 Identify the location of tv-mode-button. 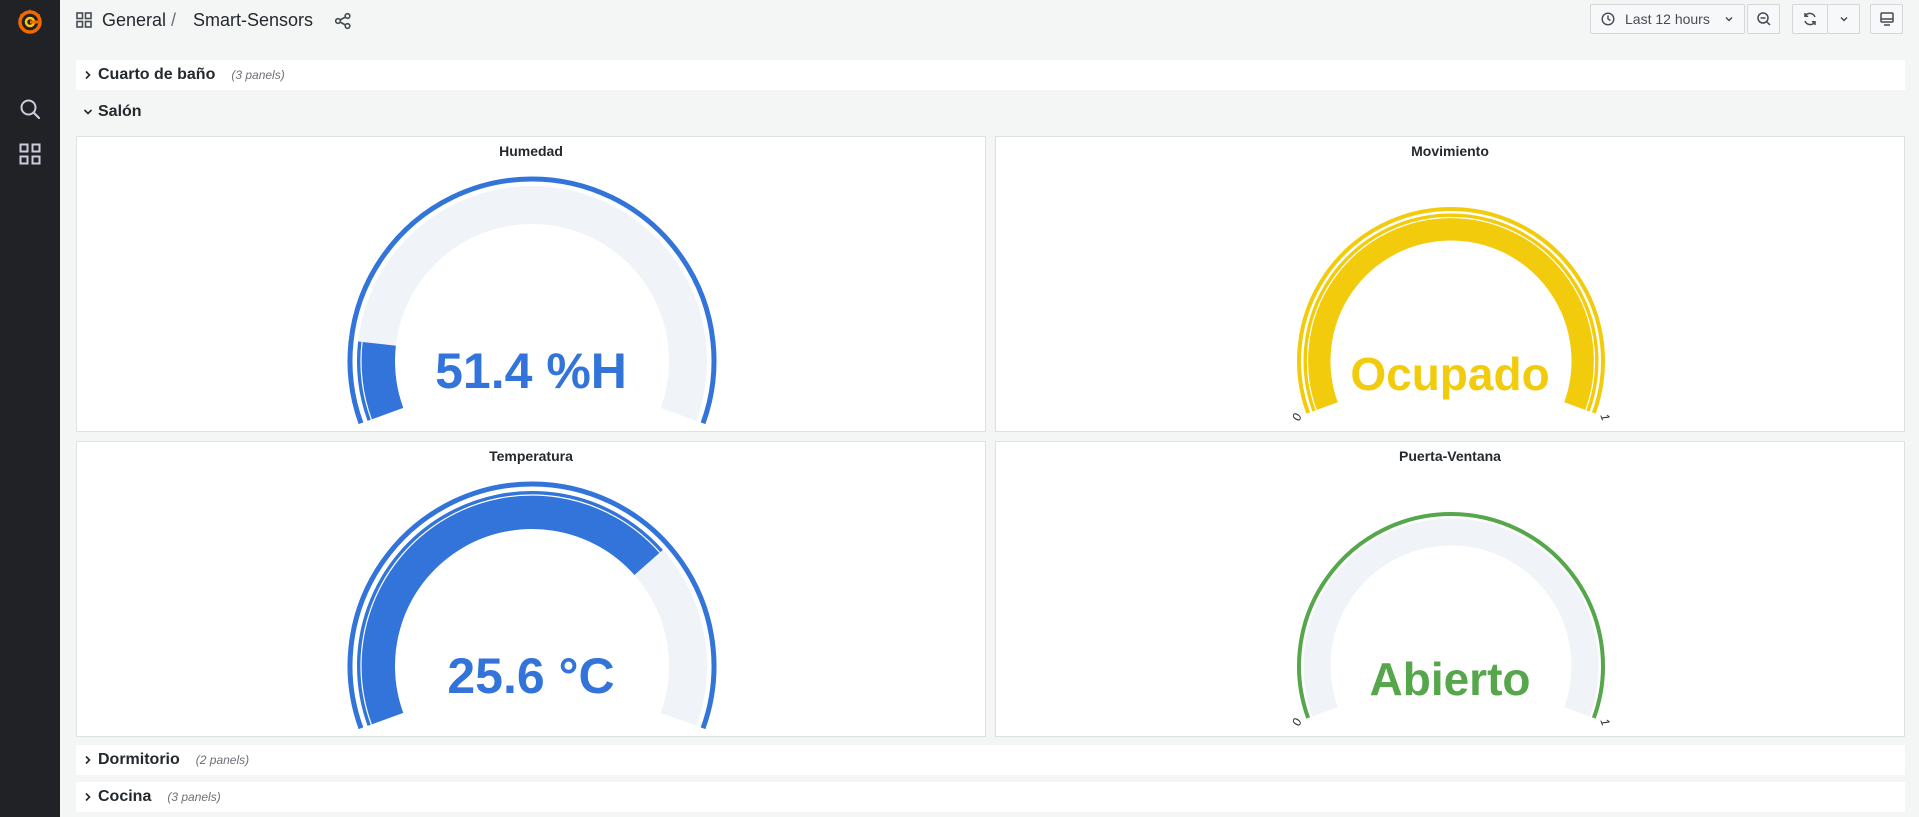
(1886, 19).